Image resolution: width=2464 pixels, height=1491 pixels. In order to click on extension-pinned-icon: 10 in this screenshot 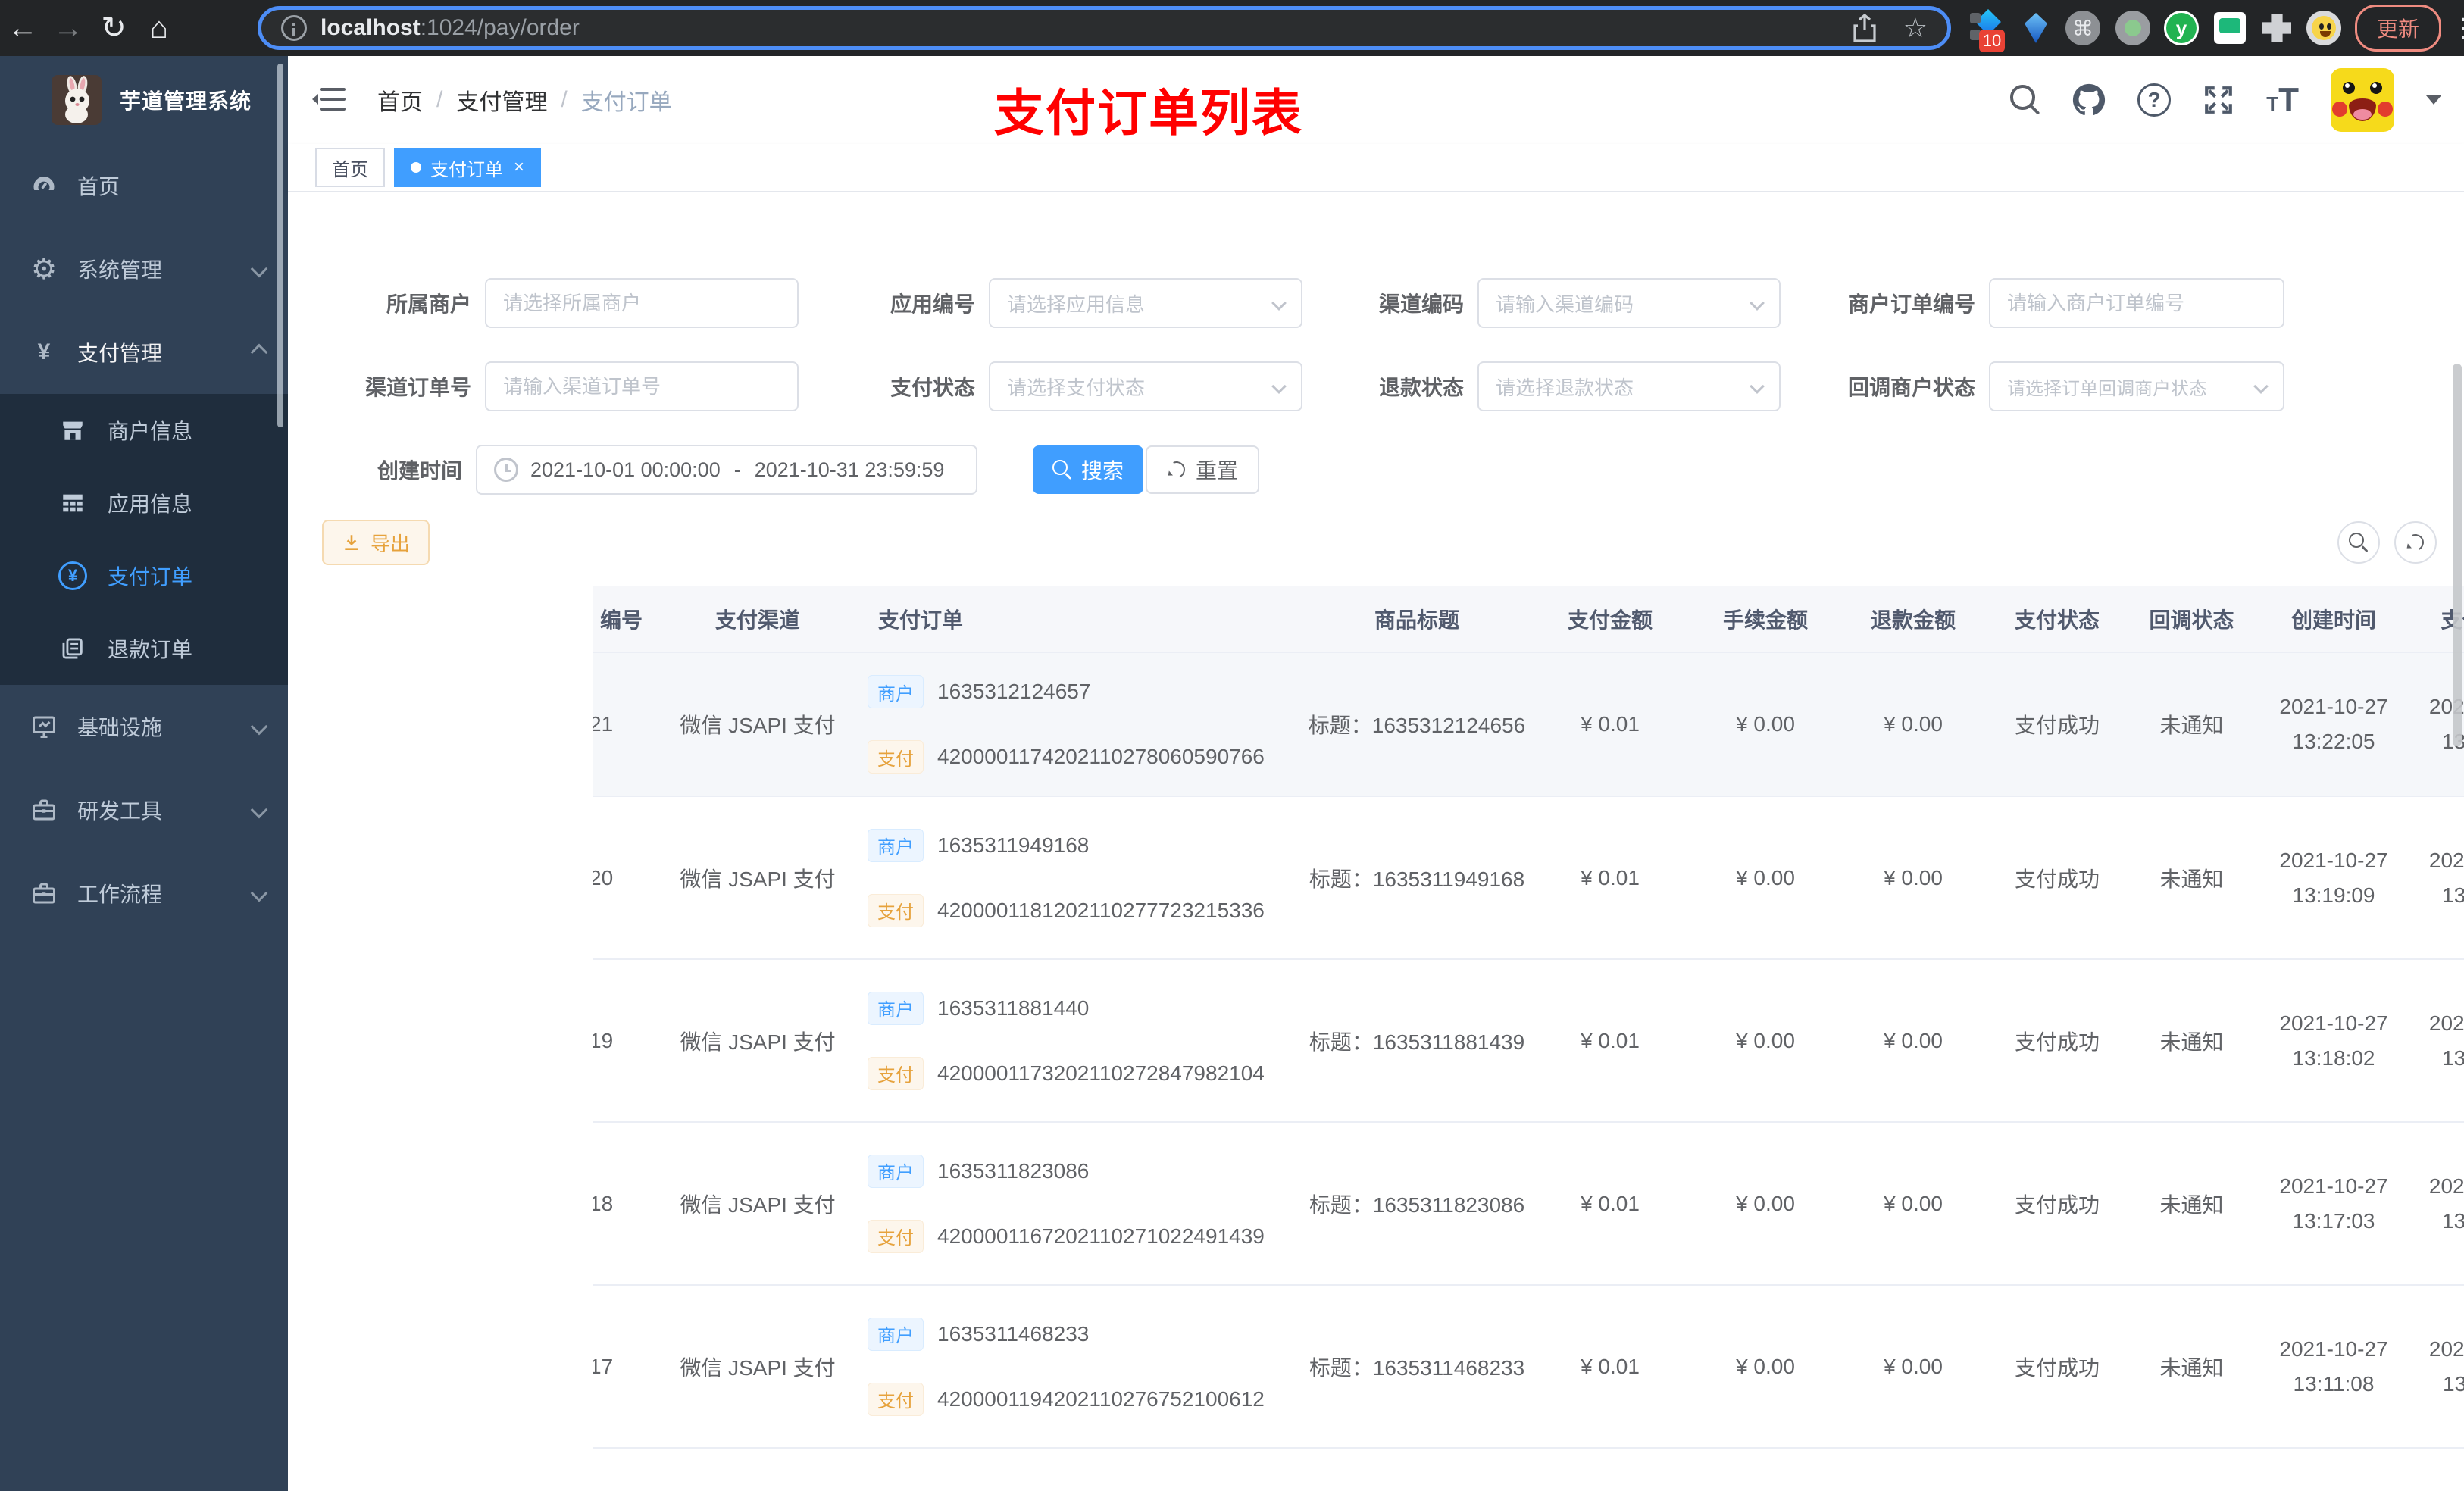, I will do `click(1987, 28)`.